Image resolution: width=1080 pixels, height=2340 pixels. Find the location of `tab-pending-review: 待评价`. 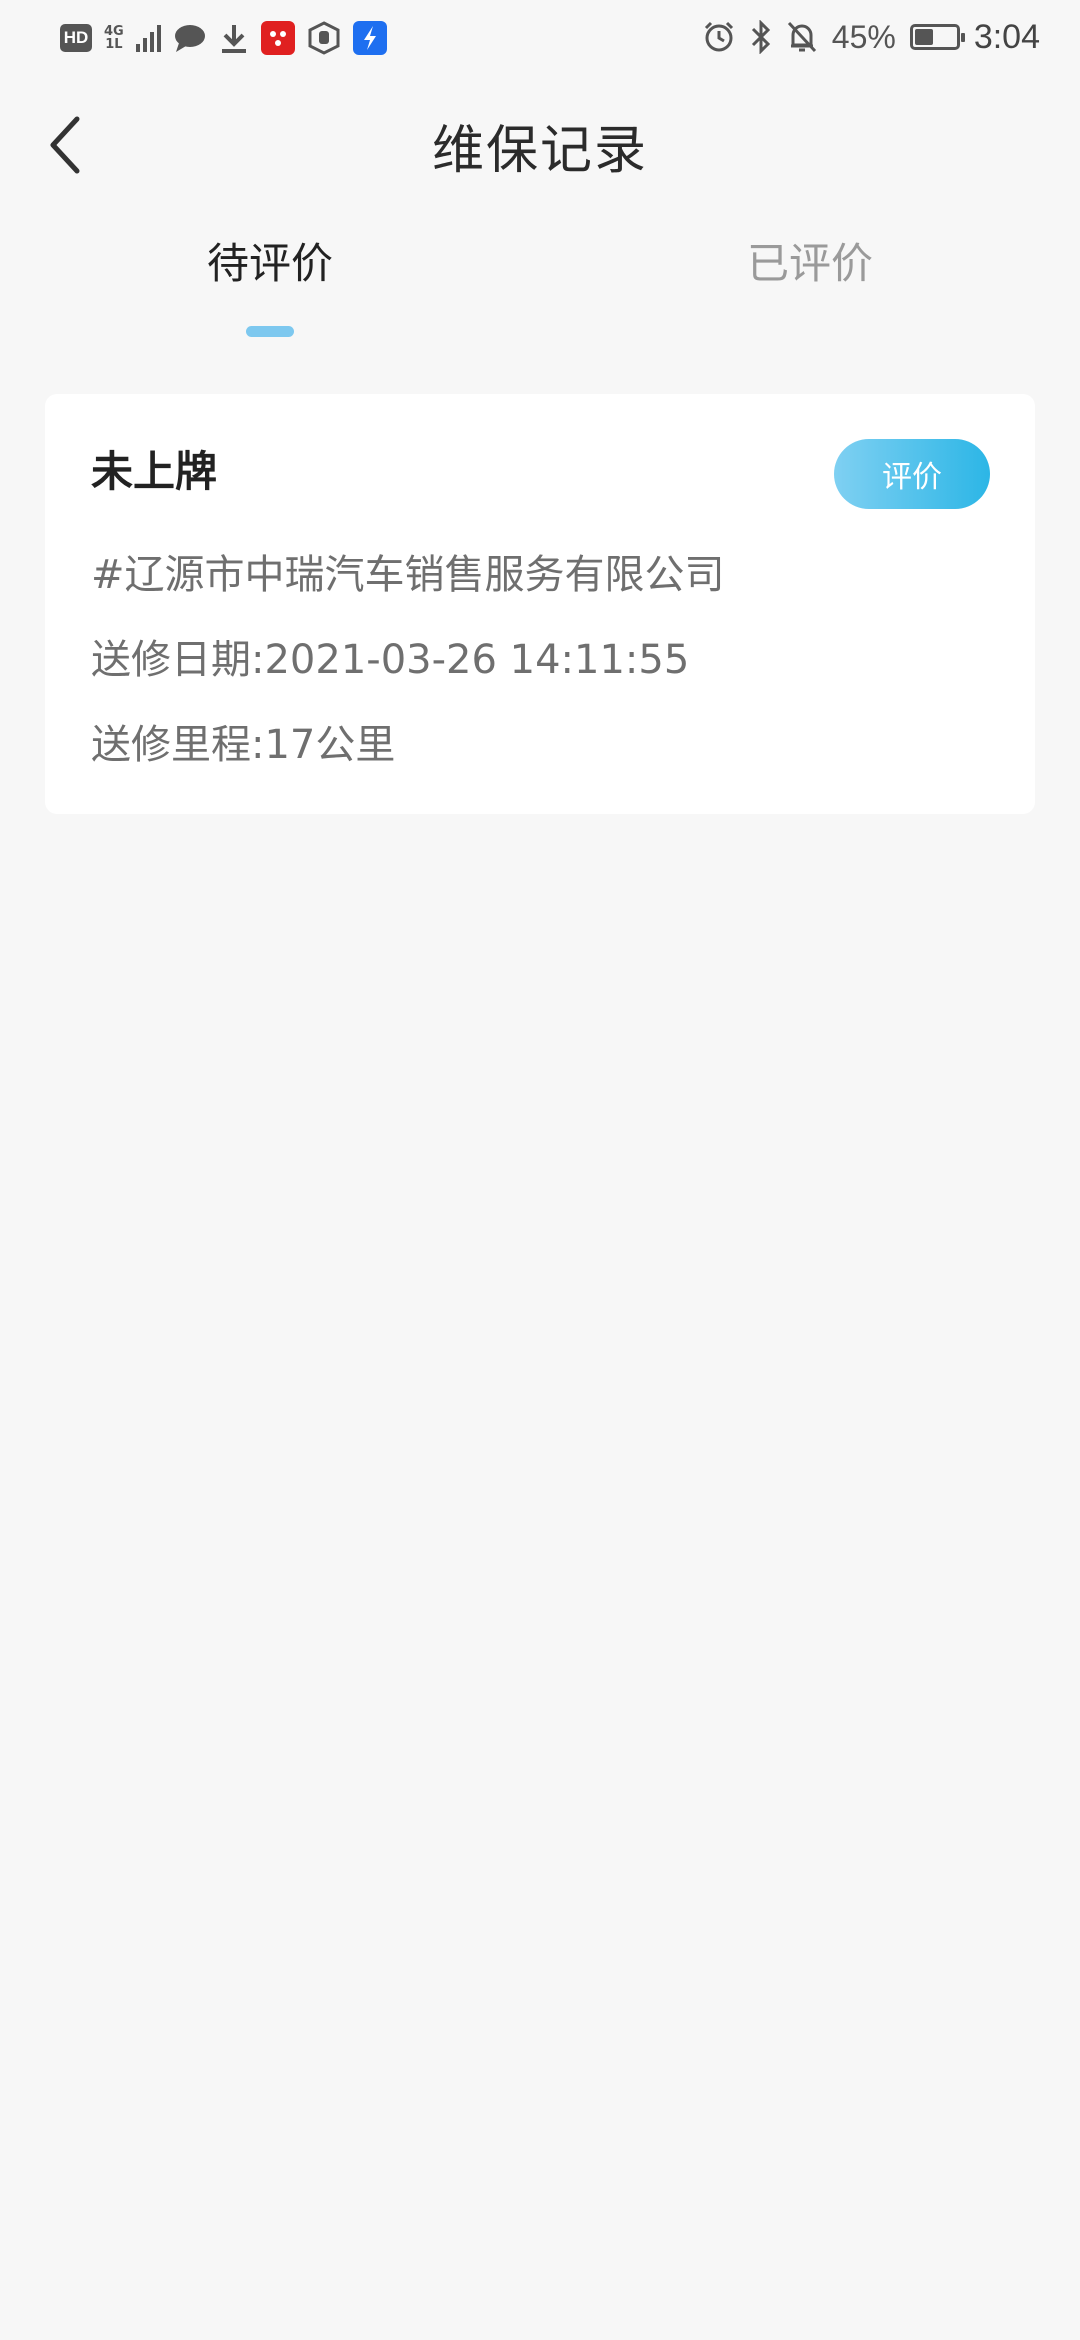

tab-pending-review: 待评价 is located at coordinates (270, 285).